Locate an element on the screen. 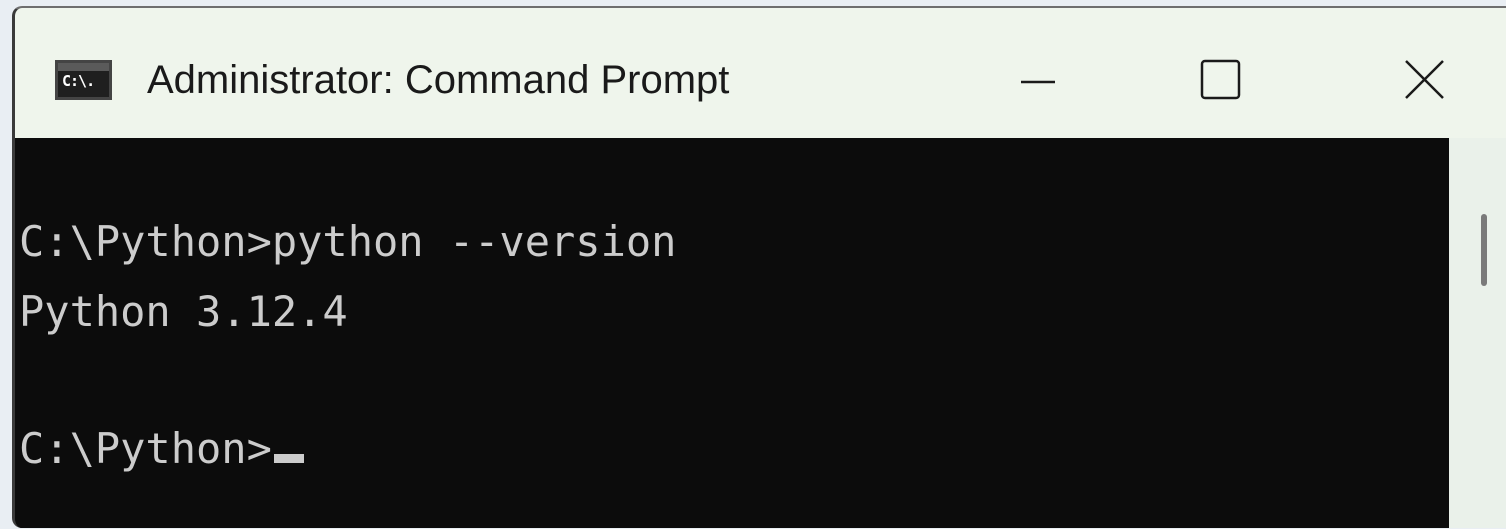 Image resolution: width=1506 pixels, height=529 pixels. console-prompt: C:\Python> is located at coordinates (145, 448).